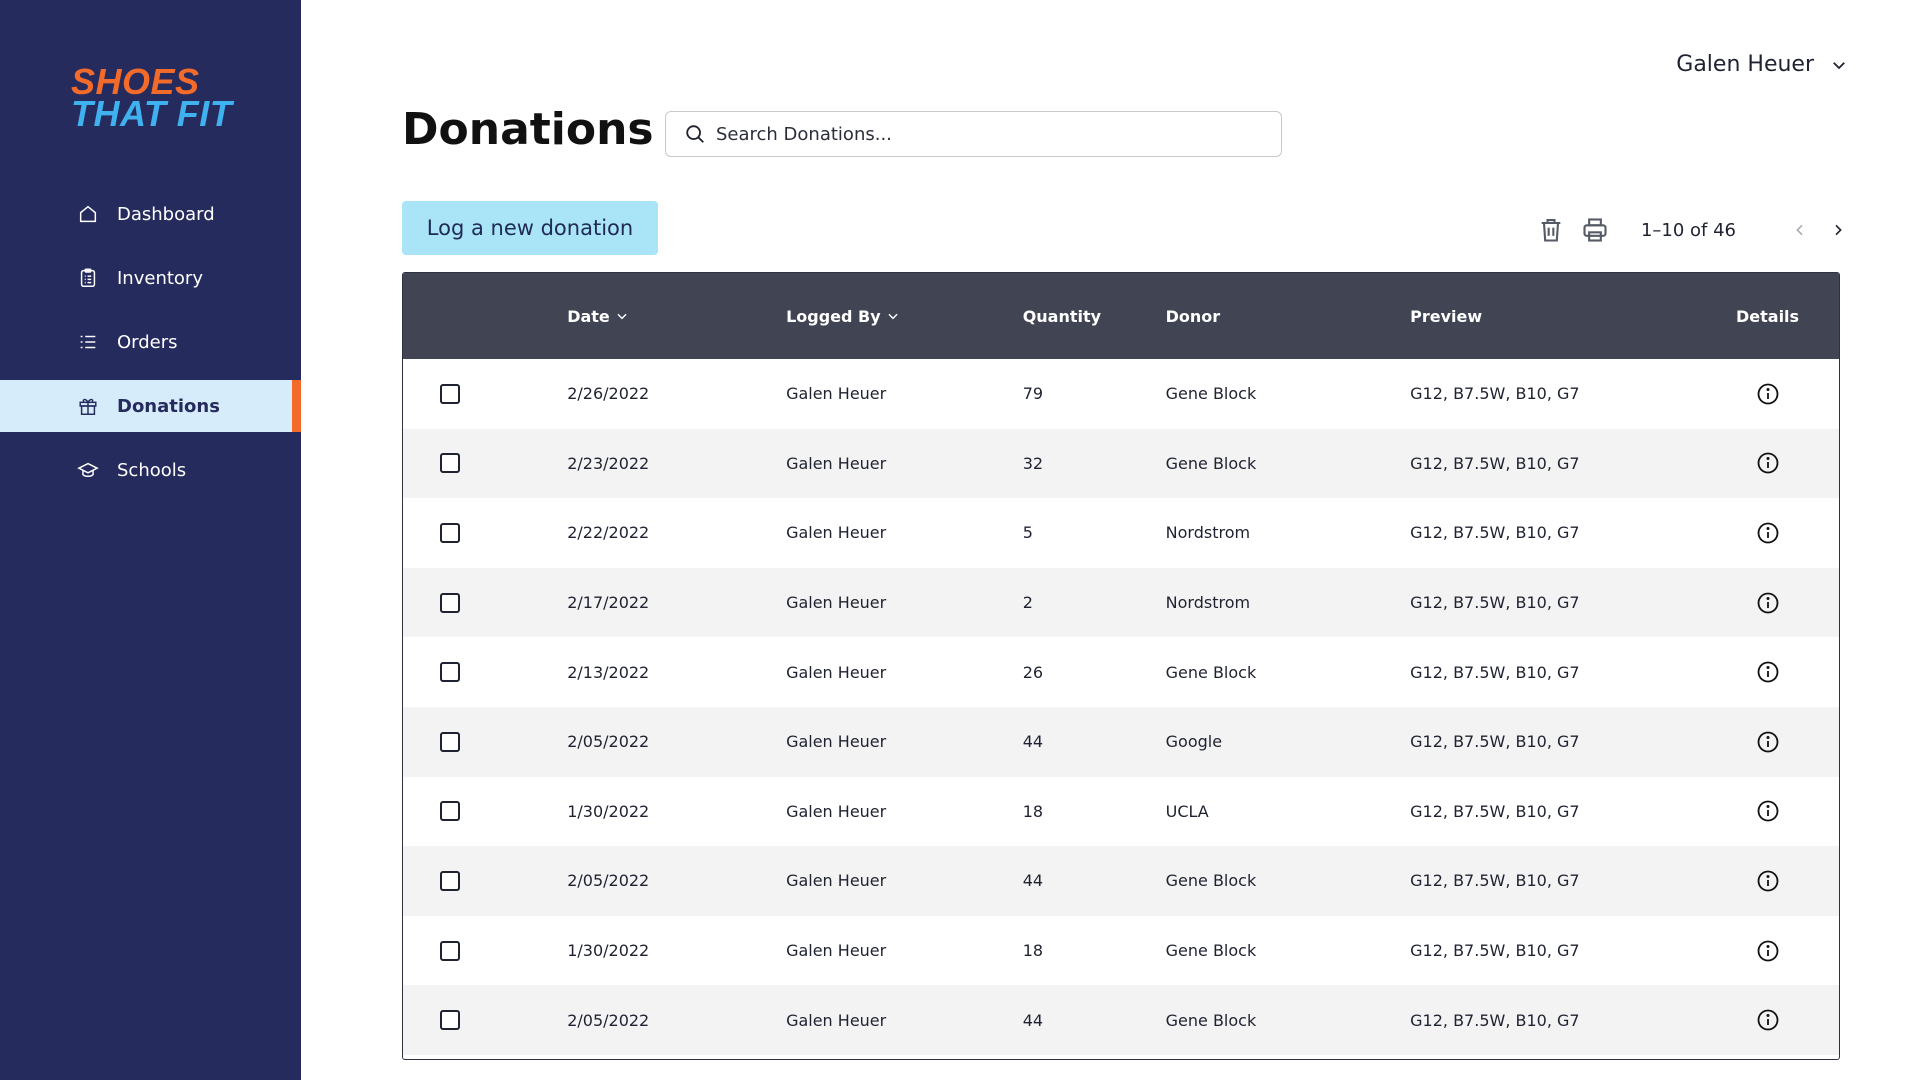  What do you see at coordinates (608, 603) in the screenshot?
I see `cell-date: 2/17/2022` at bounding box center [608, 603].